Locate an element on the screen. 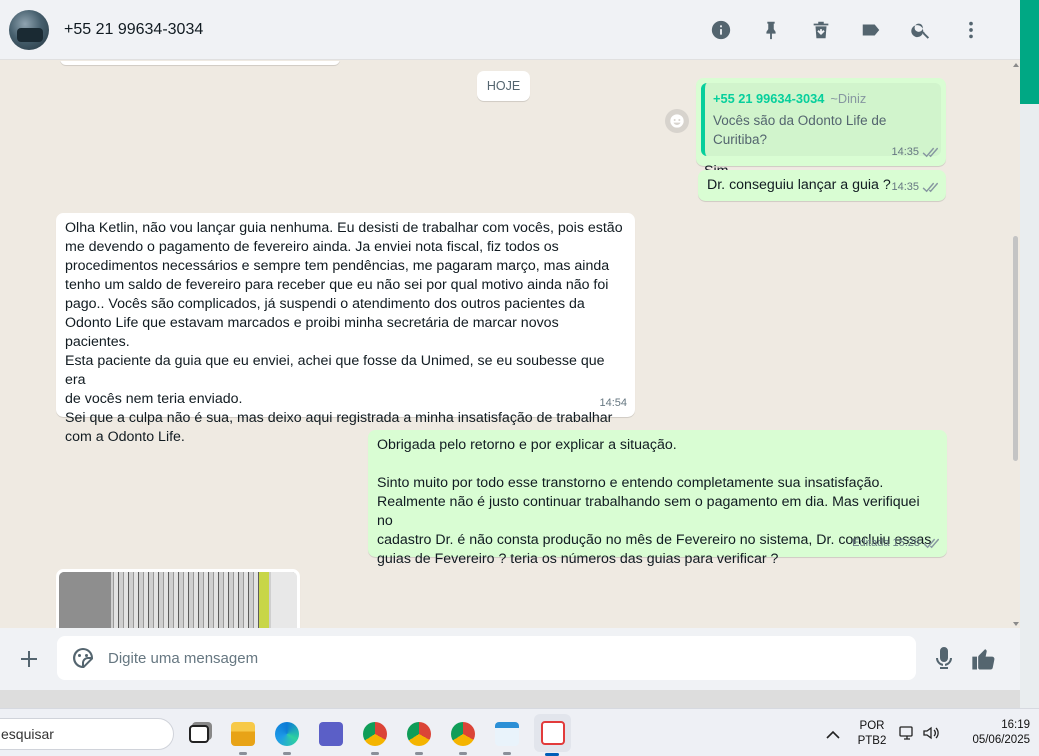 The height and width of the screenshot is (756, 1039). message-meta: 14:35 is located at coordinates (914, 152).